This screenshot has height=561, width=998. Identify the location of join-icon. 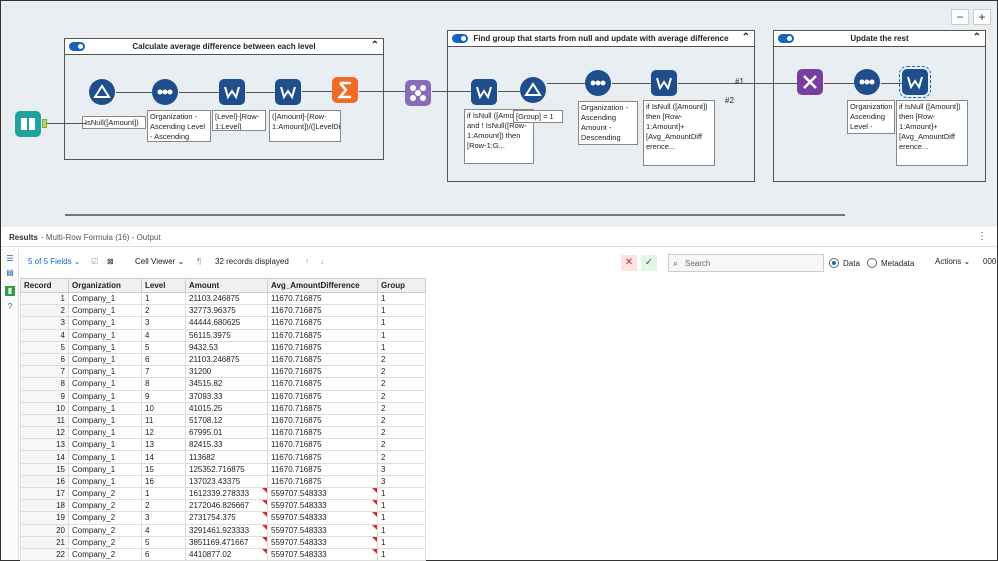
(418, 93).